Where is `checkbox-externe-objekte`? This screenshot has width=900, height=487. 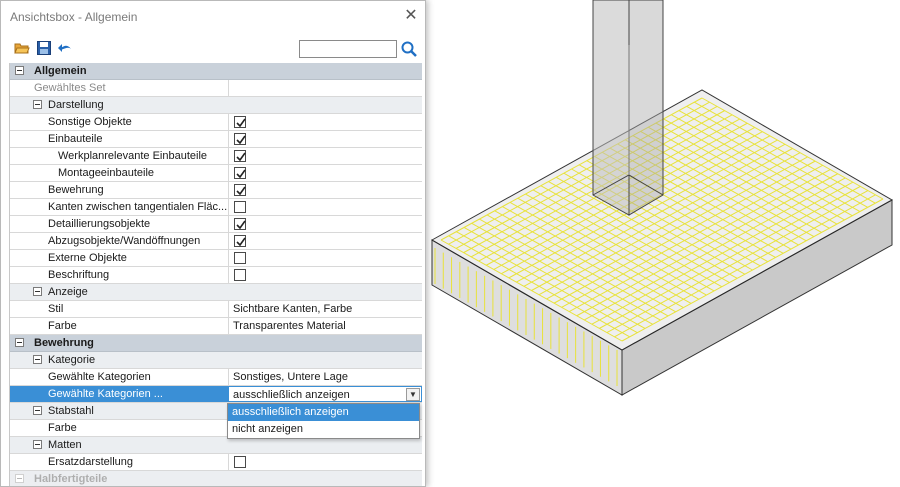
checkbox-externe-objekte is located at coordinates (240, 258).